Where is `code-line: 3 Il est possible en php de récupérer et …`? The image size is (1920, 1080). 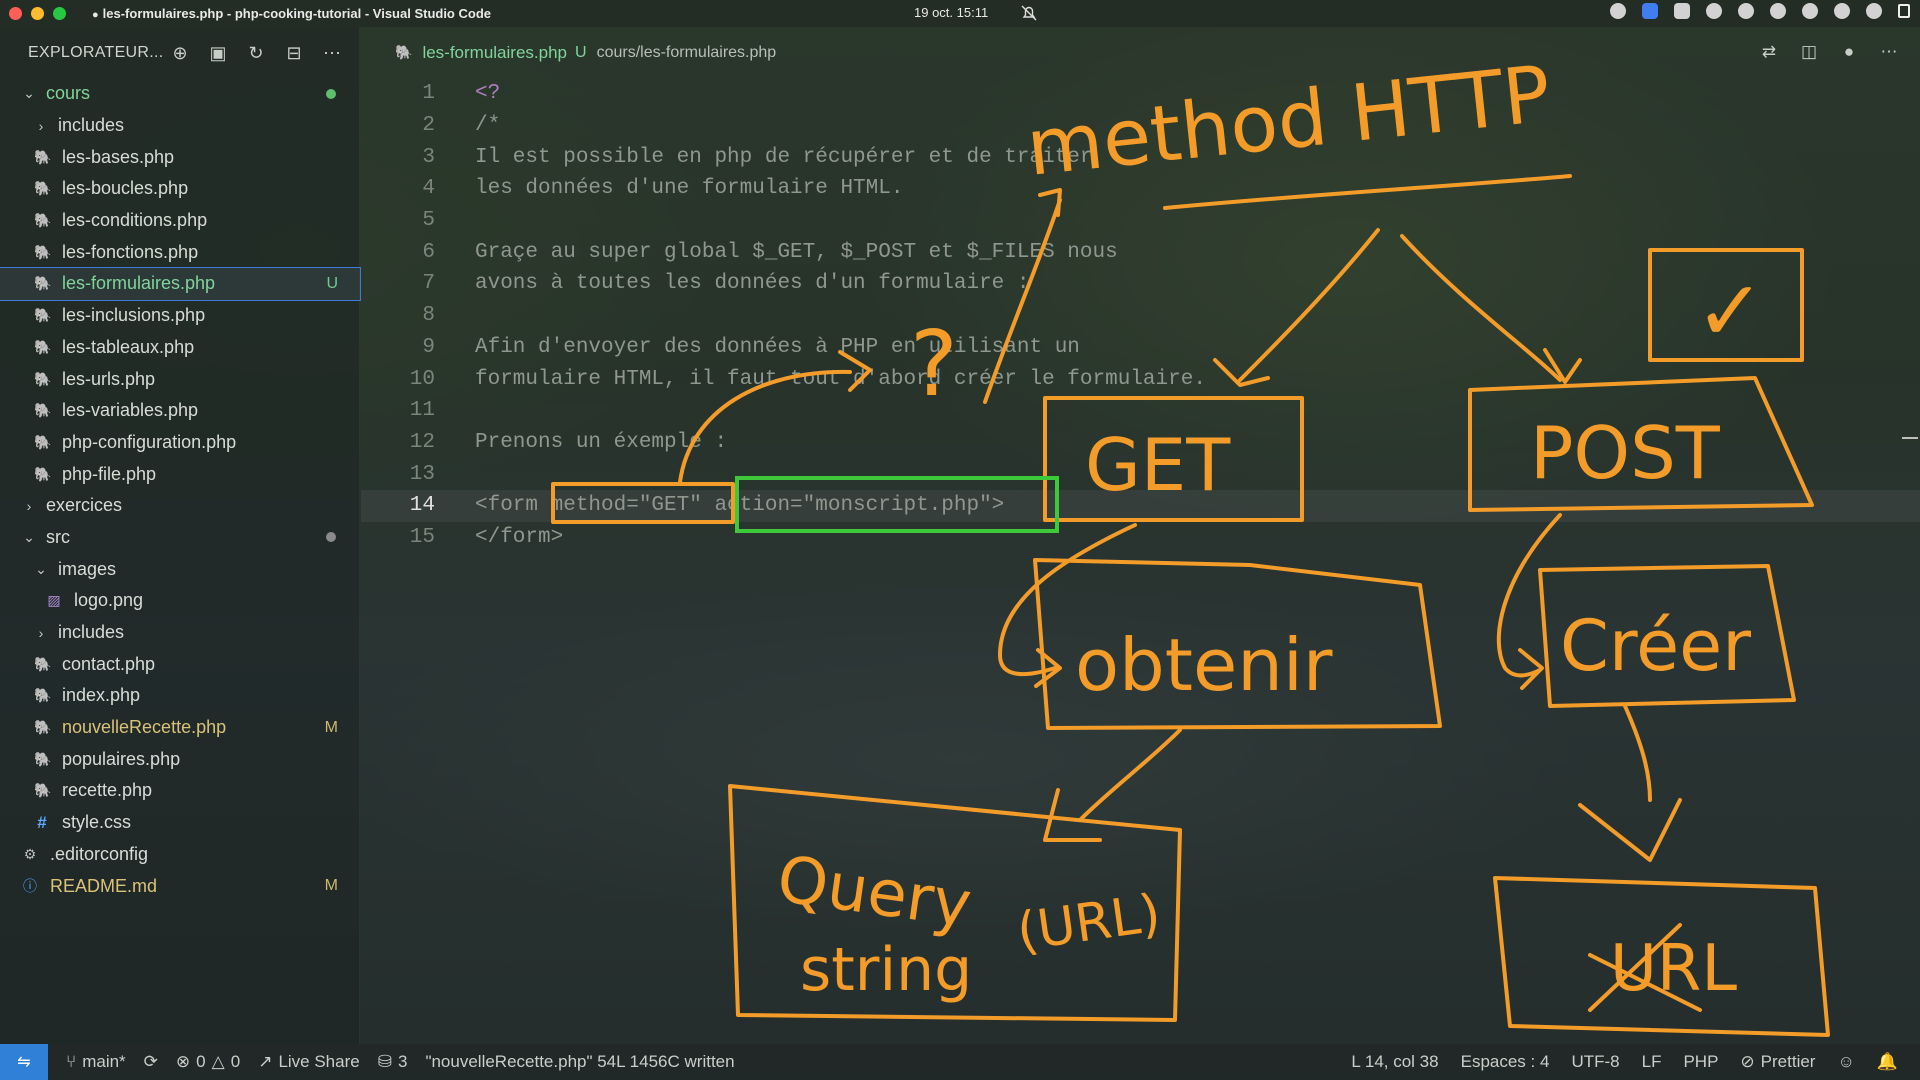 code-line: 3 Il est possible en php de récupérer et … is located at coordinates (1140, 157).